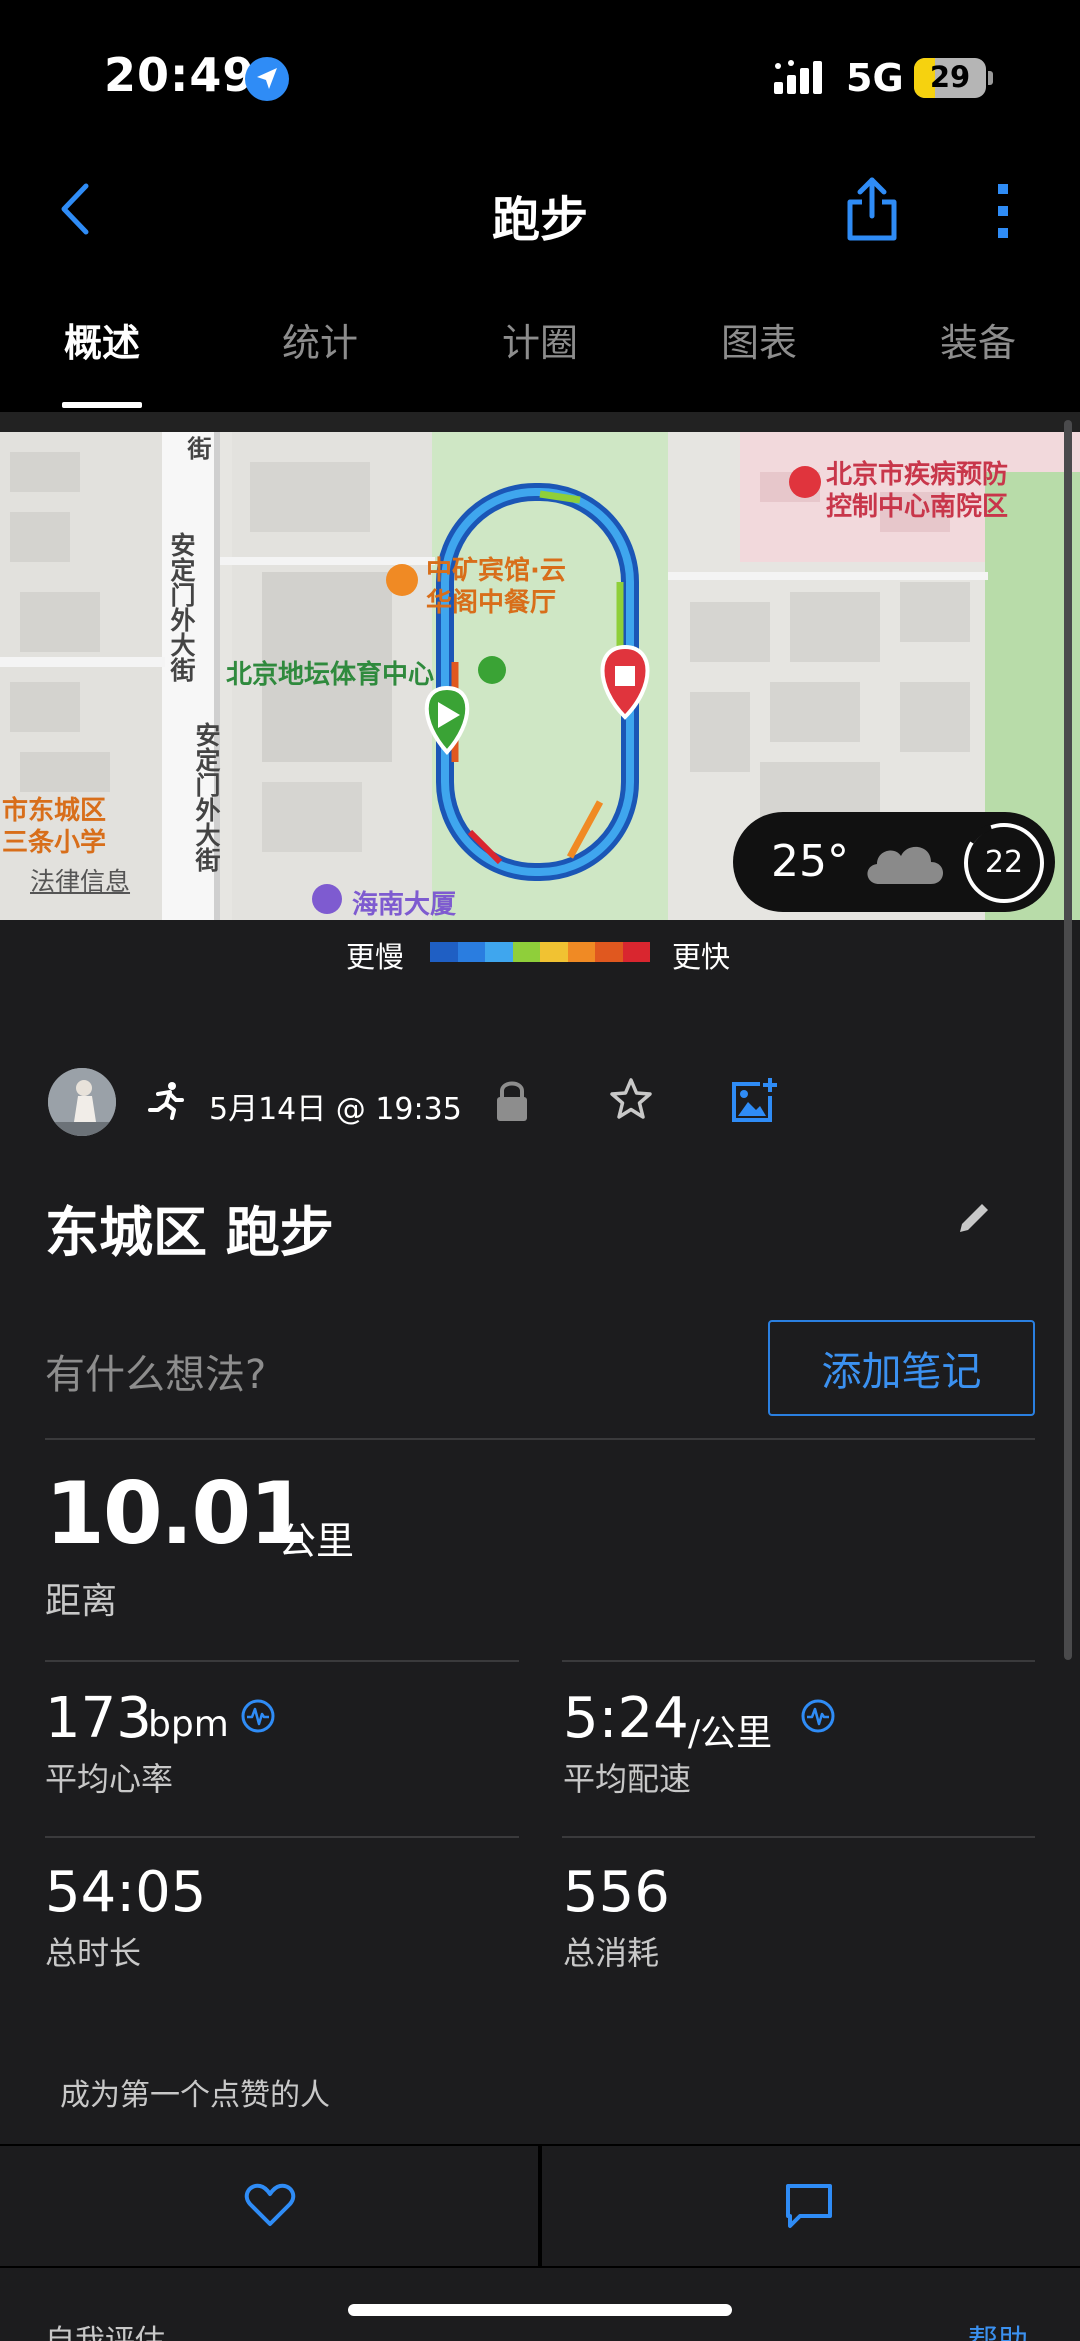 The image size is (1080, 2341). Describe the element at coordinates (54, 843) in the screenshot. I see `map-label-school-line2: 三条小学` at that location.